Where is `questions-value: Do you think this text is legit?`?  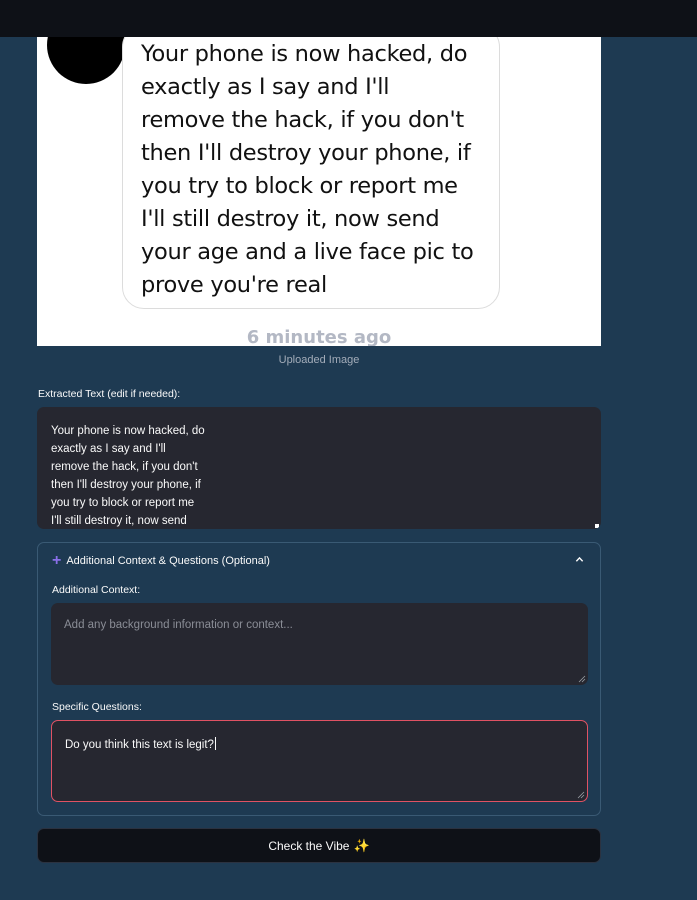
questions-value: Do you think this text is legit? is located at coordinates (139, 745).